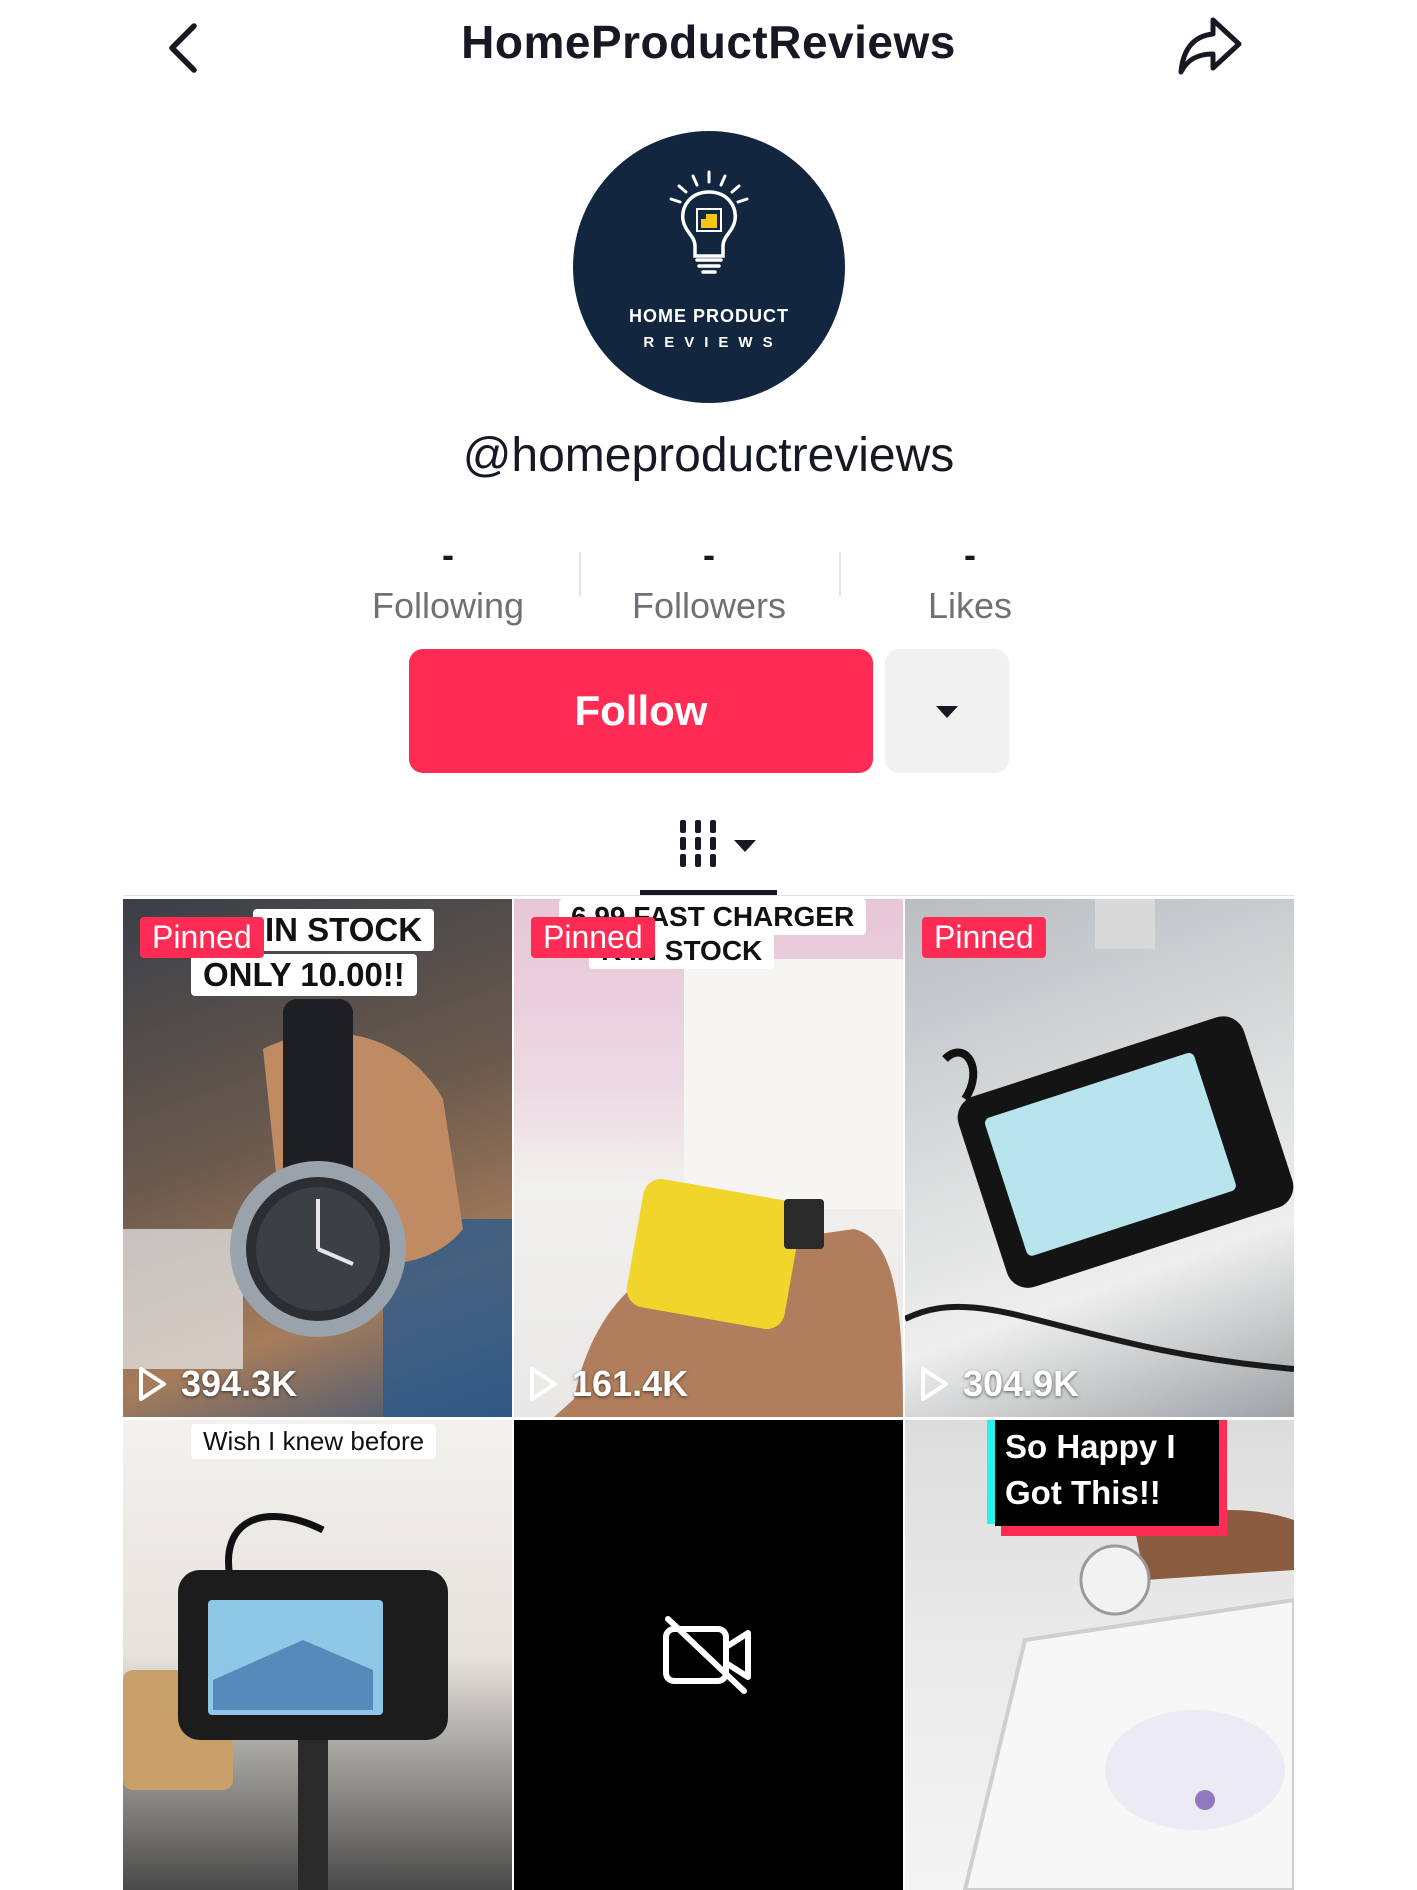  I want to click on avatar-text-line1: HOME PRODUCT, so click(709, 316).